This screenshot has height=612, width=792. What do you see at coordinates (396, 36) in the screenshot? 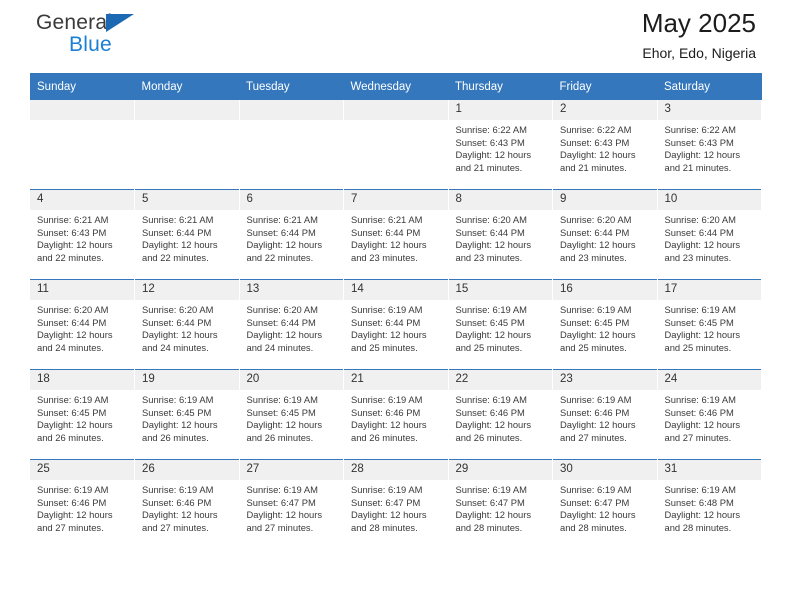
I see `page-header: General Blue May 2025 Ehor, Edo, Nigeria` at bounding box center [396, 36].